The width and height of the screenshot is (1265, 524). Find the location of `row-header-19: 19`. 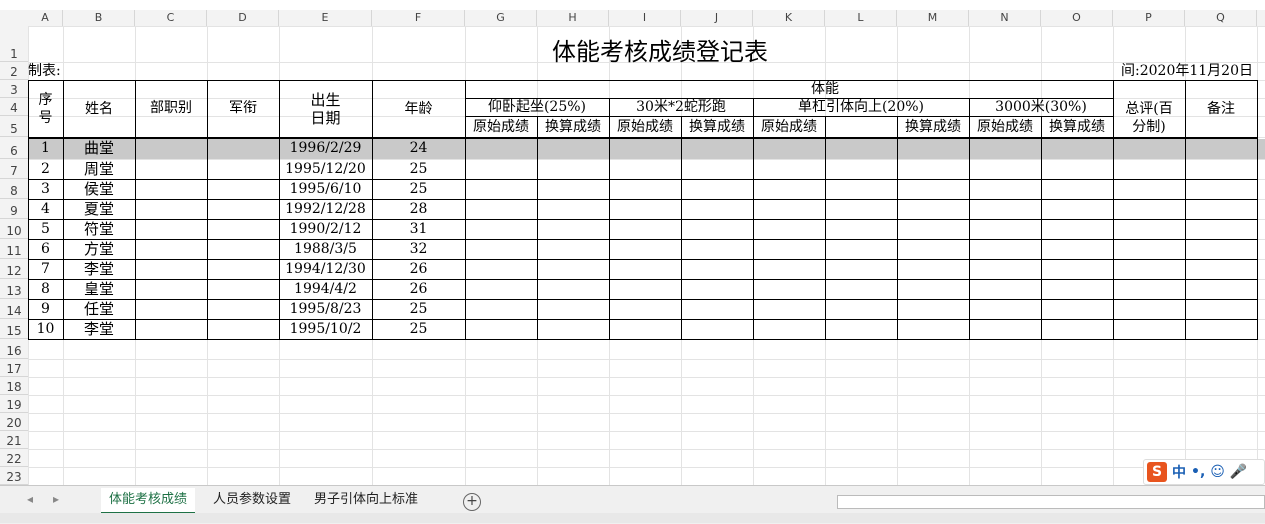

row-header-19: 19 is located at coordinates (14, 404).